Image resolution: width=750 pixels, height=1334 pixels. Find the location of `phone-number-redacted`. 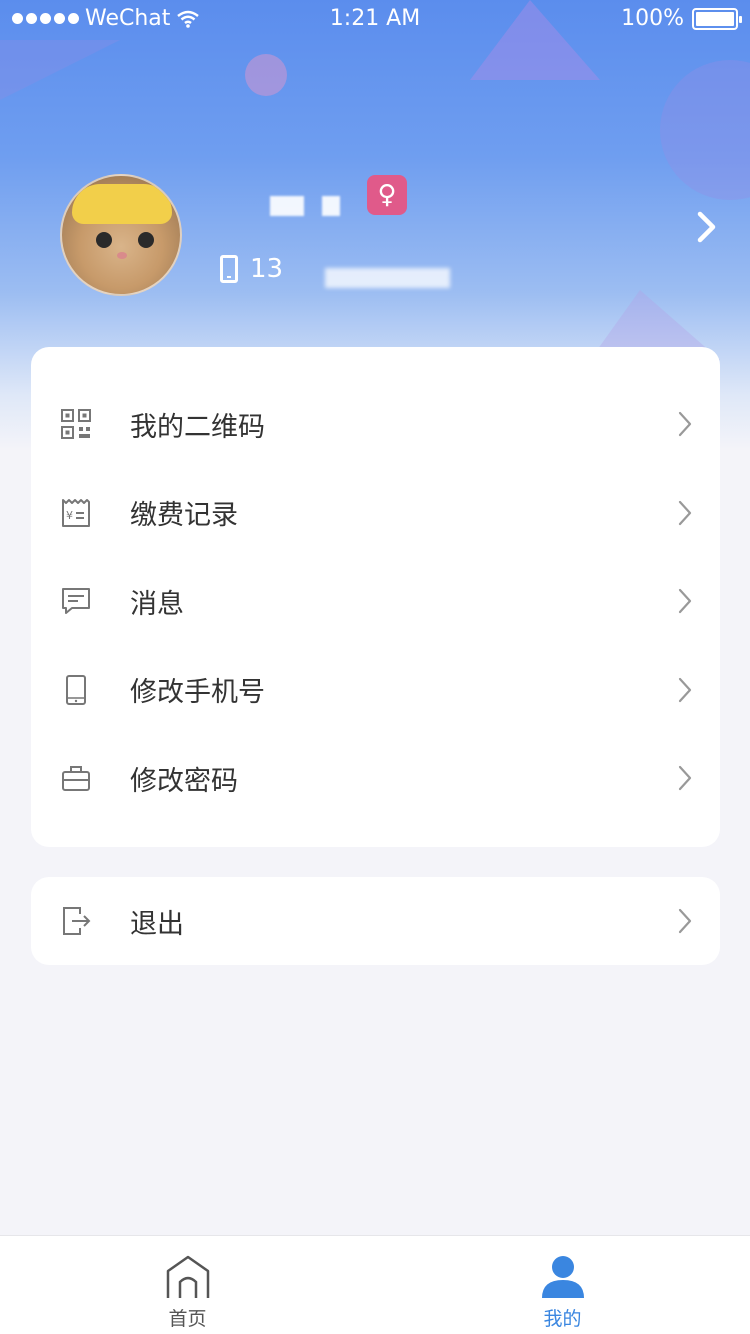

phone-number-redacted is located at coordinates (387, 278).